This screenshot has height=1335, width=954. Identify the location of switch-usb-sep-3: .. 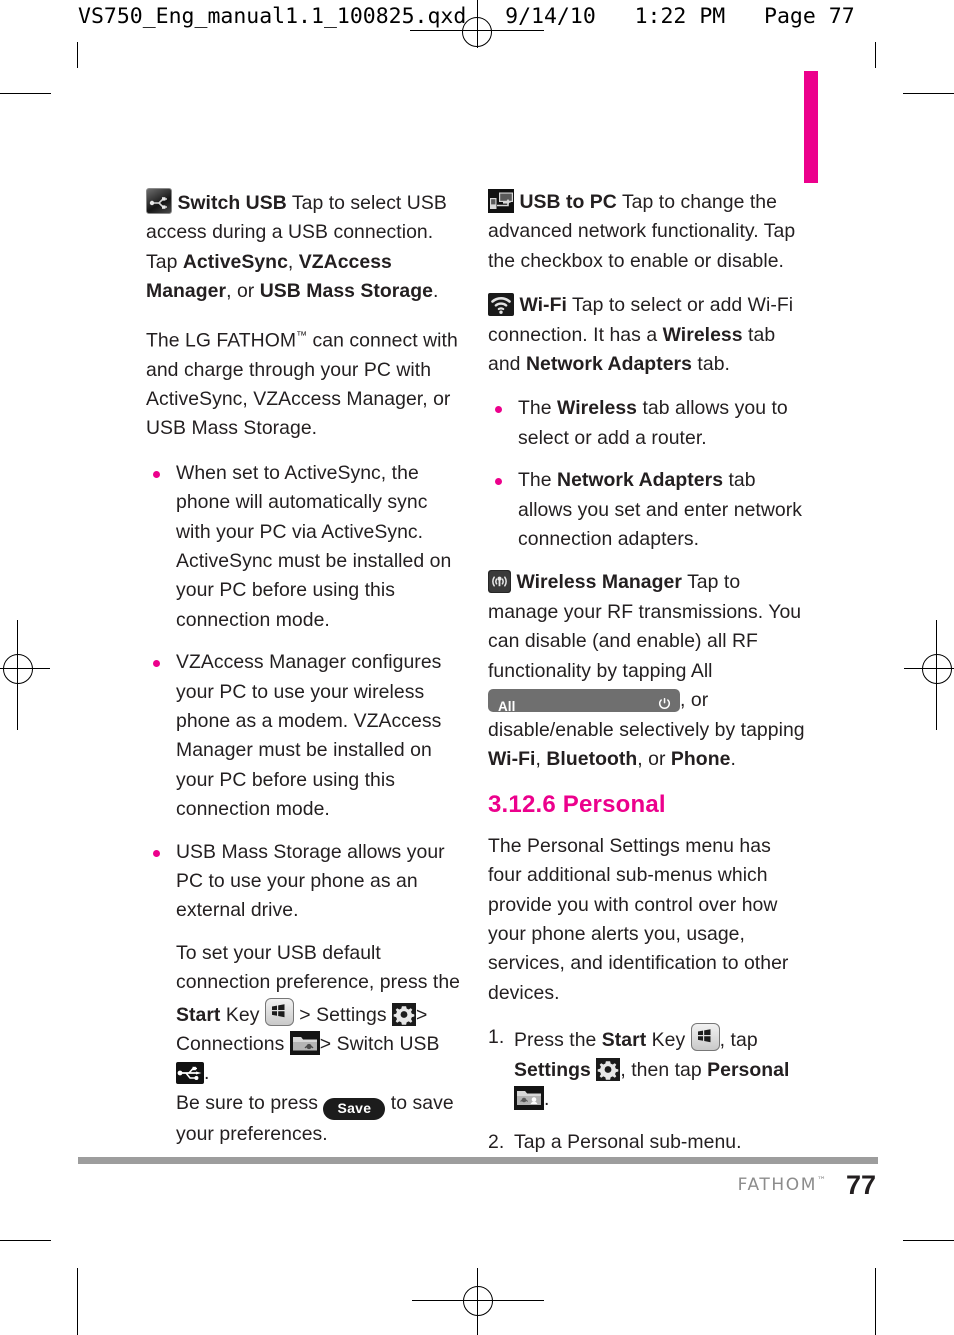
(435, 291).